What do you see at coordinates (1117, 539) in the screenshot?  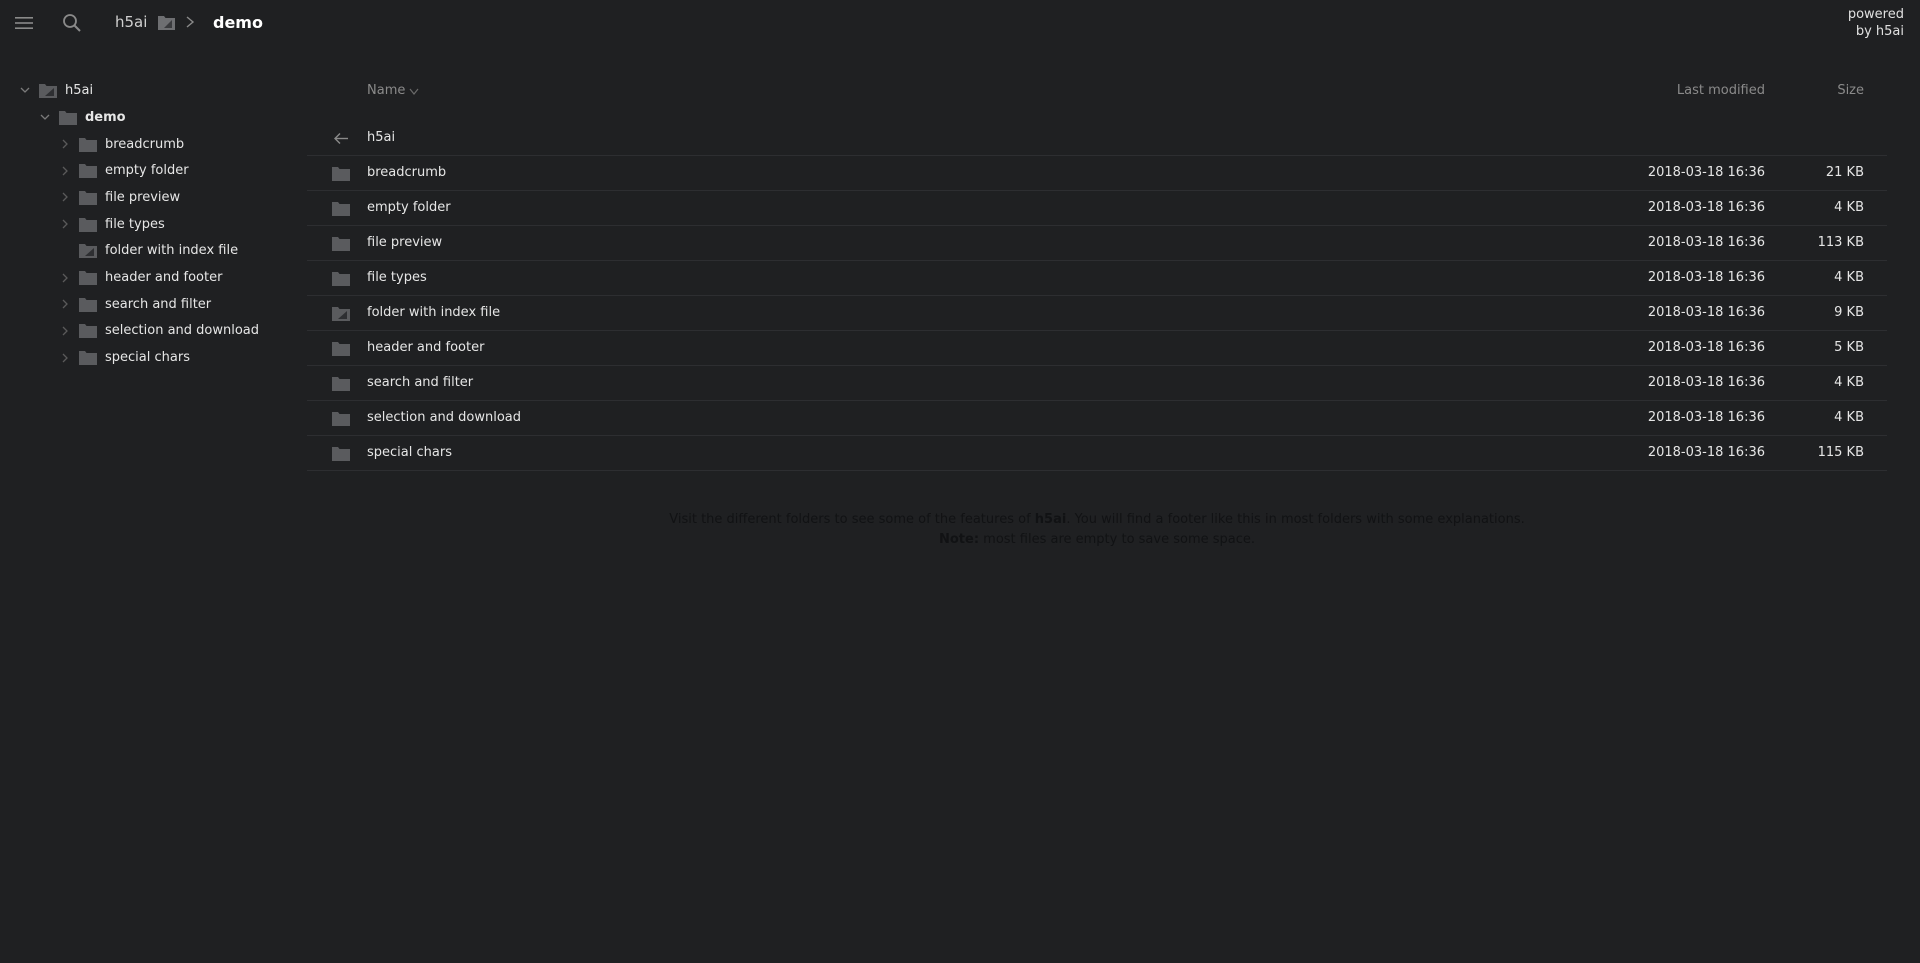 I see `footer-text-3: most files are empty to save some space.` at bounding box center [1117, 539].